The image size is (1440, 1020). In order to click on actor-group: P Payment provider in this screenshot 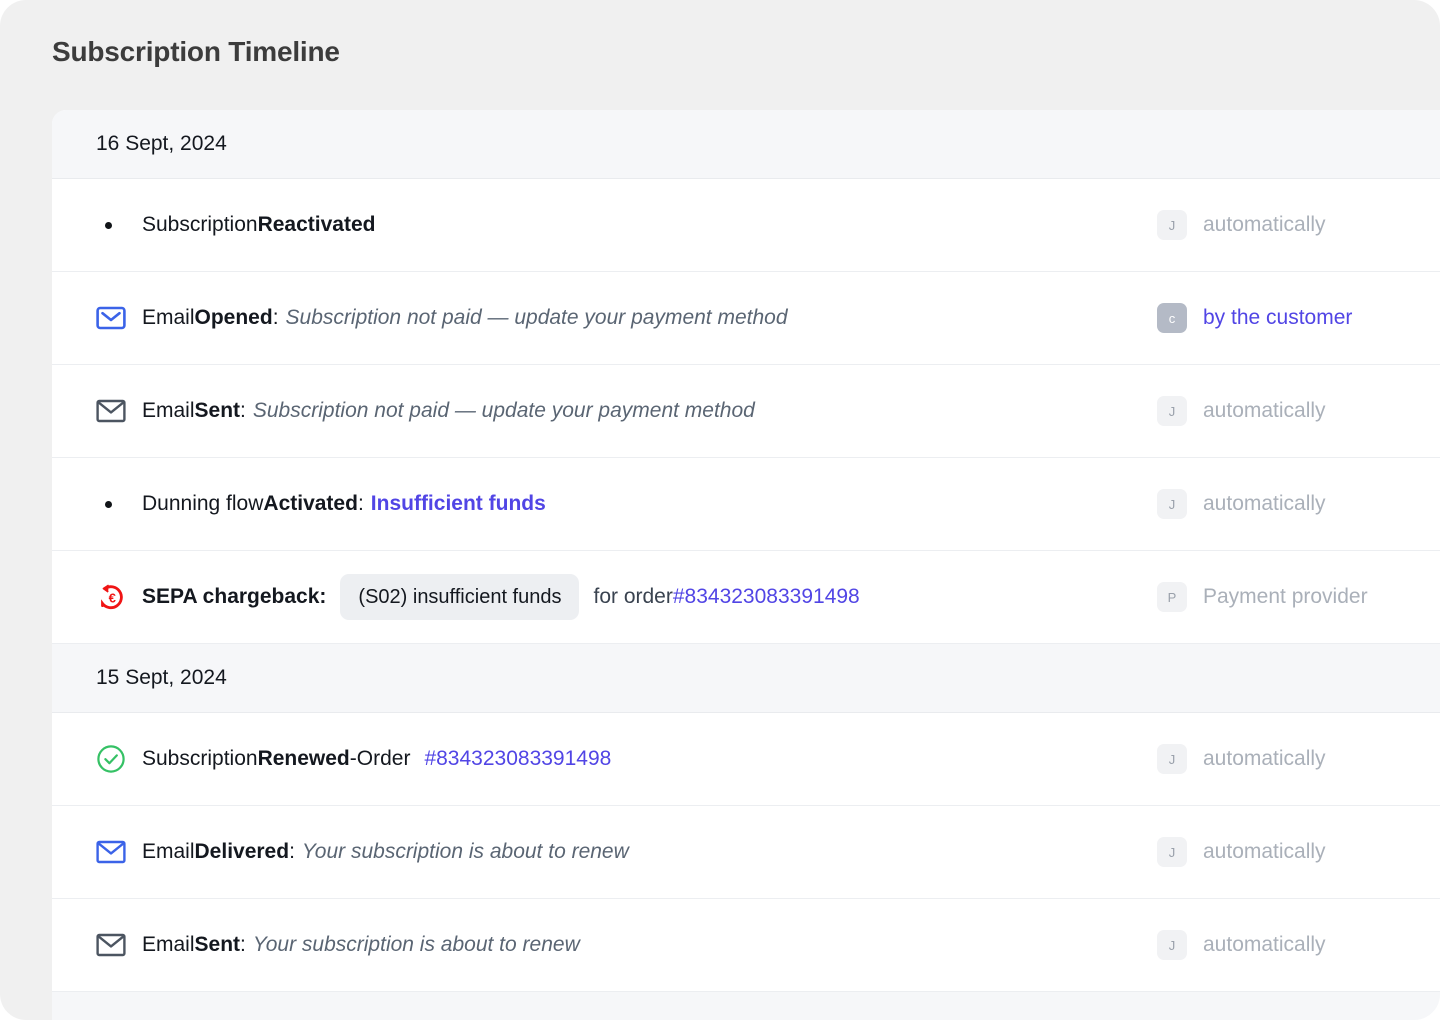, I will do `click(1262, 597)`.